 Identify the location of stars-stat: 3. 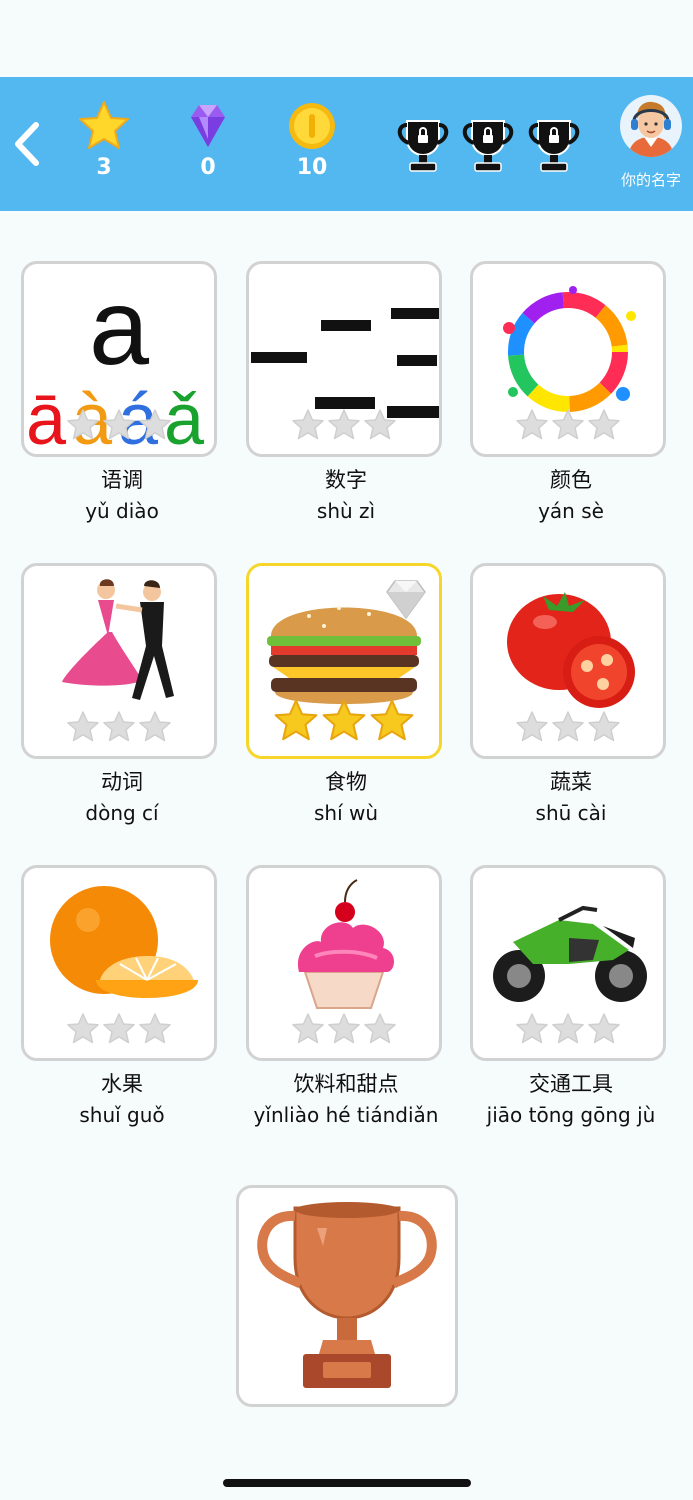
(104, 139).